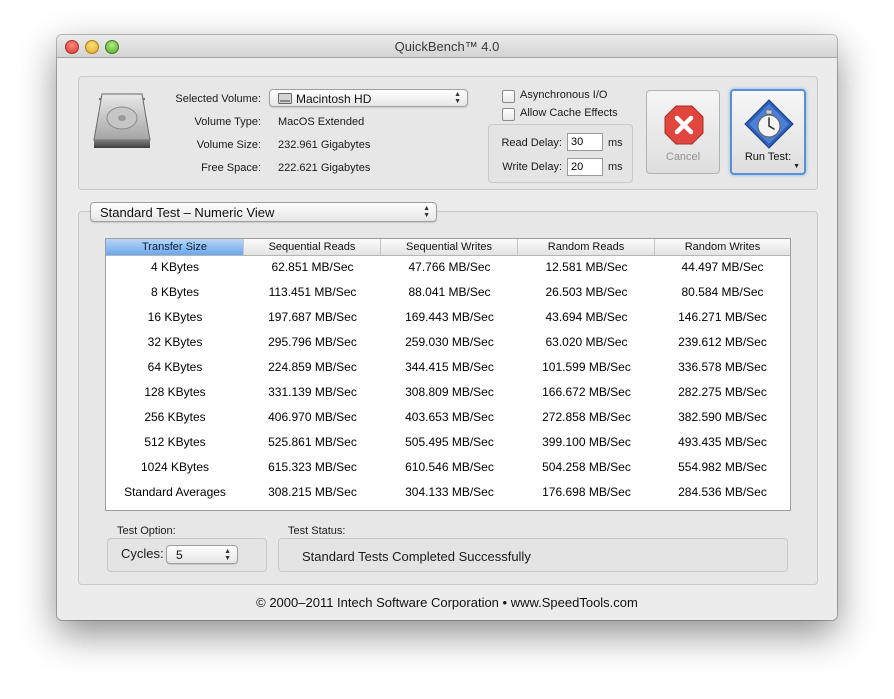 Image resolution: width=894 pixels, height=699 pixels. I want to click on throughput-cell: 525.861 MB/Sec, so click(312, 442).